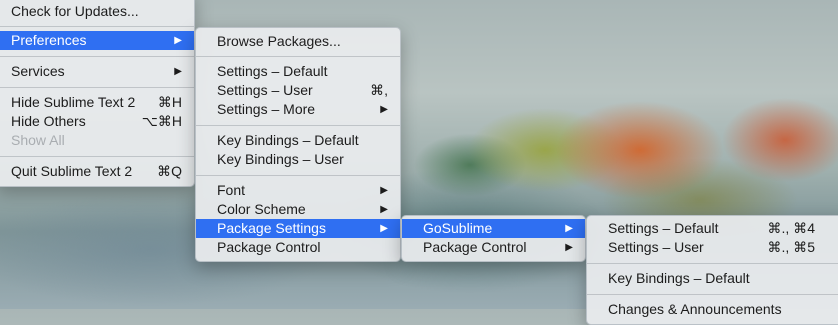 The height and width of the screenshot is (325, 838). What do you see at coordinates (271, 228) in the screenshot?
I see `menu-item-label: Package Settings` at bounding box center [271, 228].